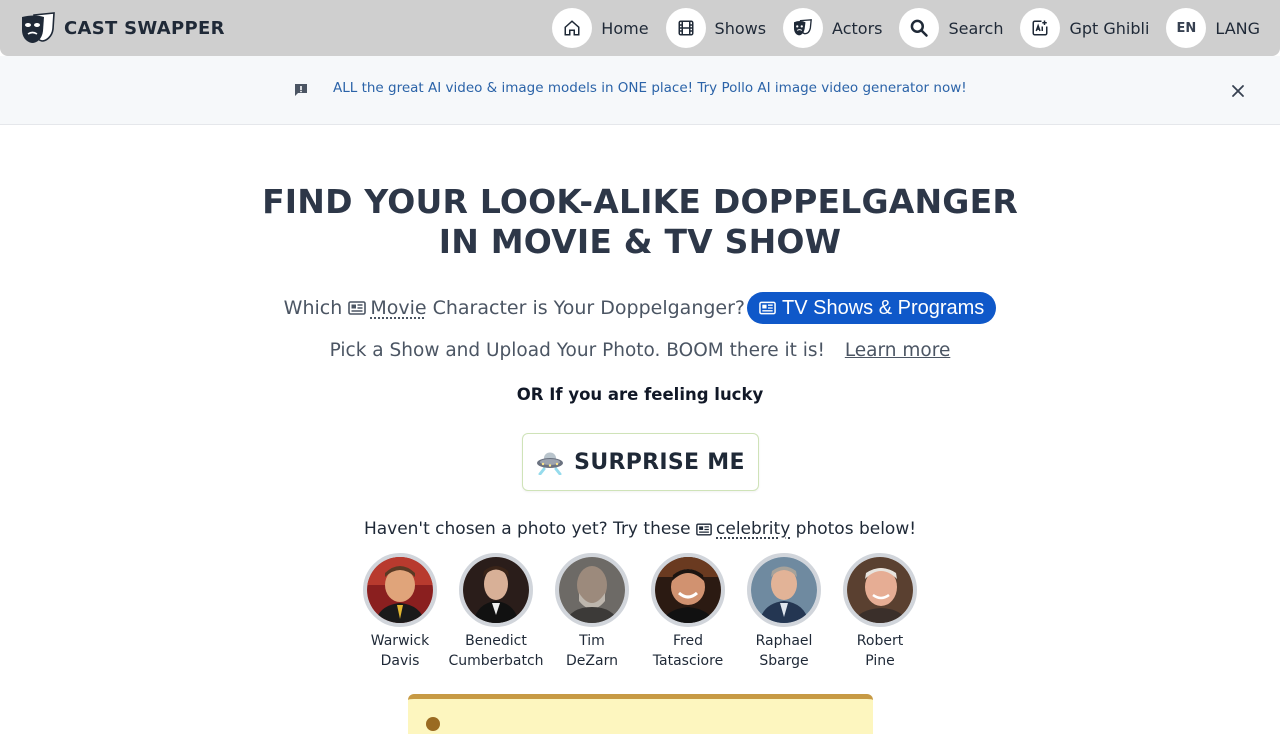 The image size is (1280, 734). I want to click on nav-item-search: Search, so click(951, 28).